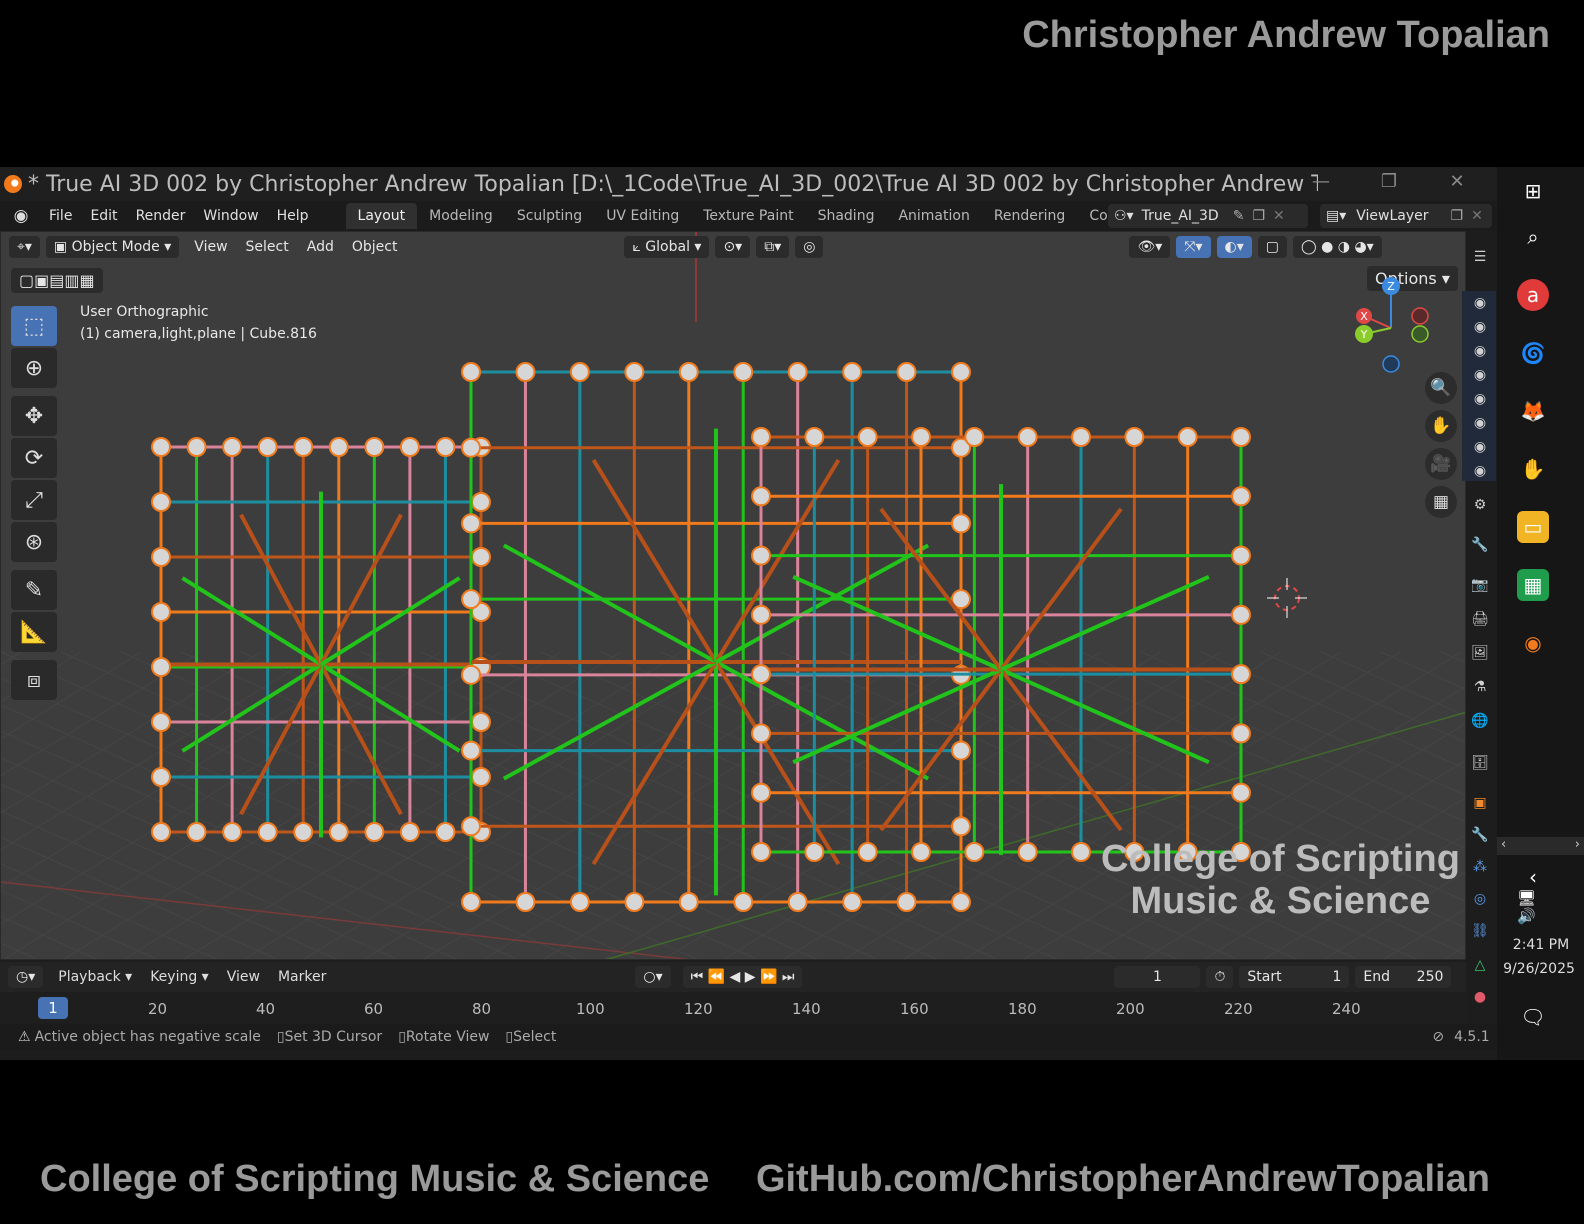 This screenshot has height=1224, width=1584. I want to click on visibility-icon: 👁▾, so click(1150, 247).